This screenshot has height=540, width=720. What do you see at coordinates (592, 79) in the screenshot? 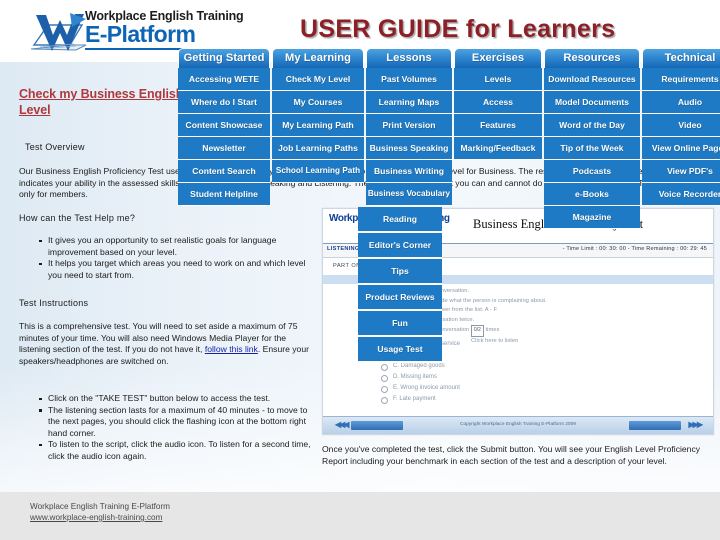
I see `menu-item-download-resources: Download Resources` at bounding box center [592, 79].